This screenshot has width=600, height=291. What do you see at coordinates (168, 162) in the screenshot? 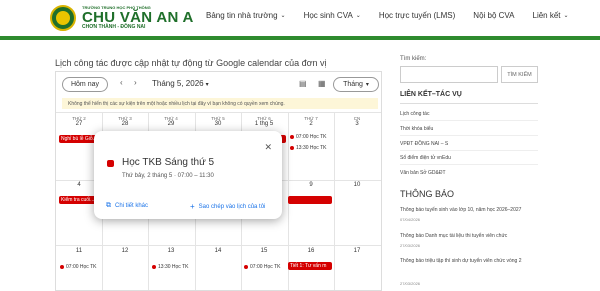
I see `event-title: Học TKB Sáng thứ 5` at bounding box center [168, 162].